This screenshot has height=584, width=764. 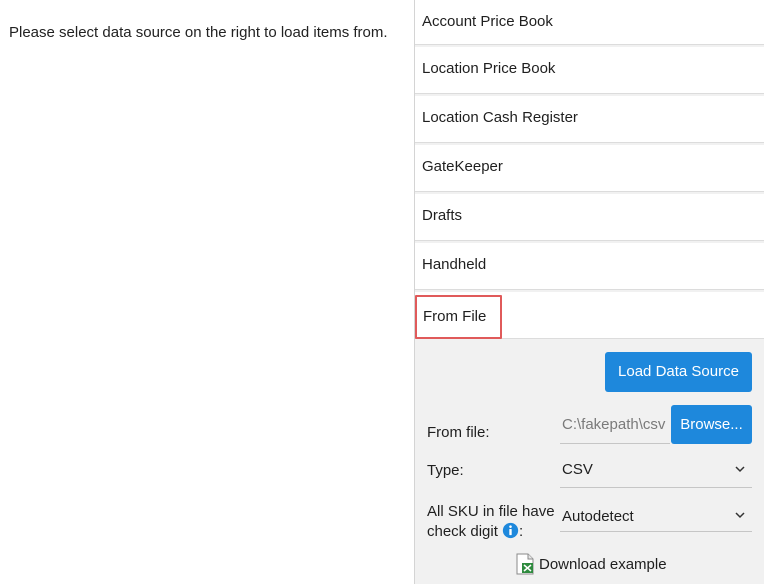 What do you see at coordinates (589, 266) in the screenshot?
I see `source-item-handheld: Handheld` at bounding box center [589, 266].